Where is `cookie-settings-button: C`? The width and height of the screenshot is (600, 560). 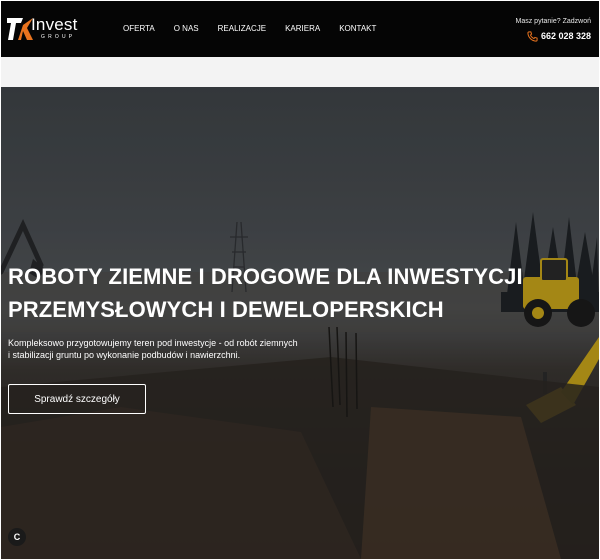 cookie-settings-button: C is located at coordinates (17, 537).